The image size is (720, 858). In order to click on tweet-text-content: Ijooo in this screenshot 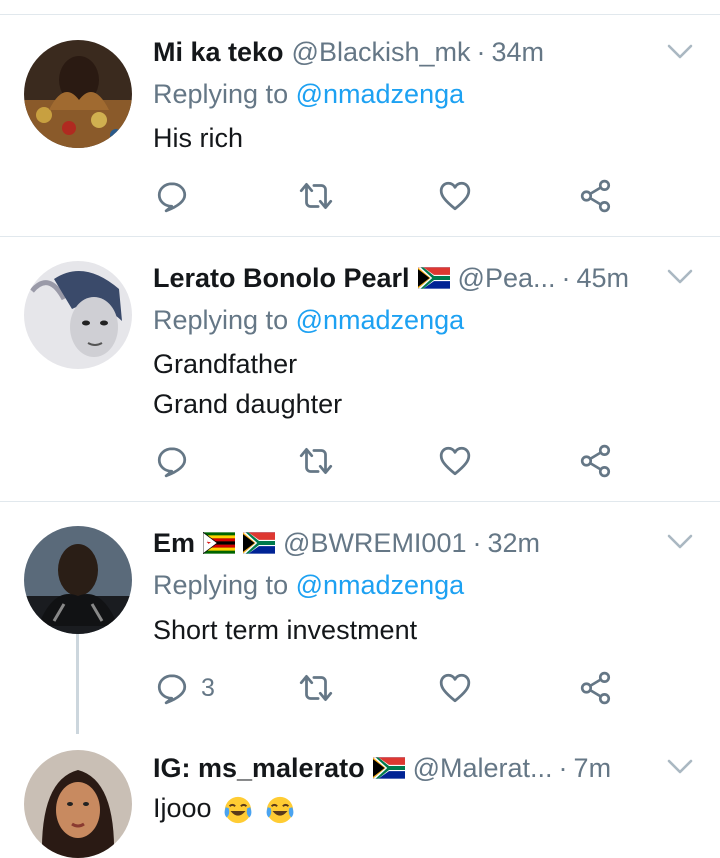, I will do `click(182, 808)`.